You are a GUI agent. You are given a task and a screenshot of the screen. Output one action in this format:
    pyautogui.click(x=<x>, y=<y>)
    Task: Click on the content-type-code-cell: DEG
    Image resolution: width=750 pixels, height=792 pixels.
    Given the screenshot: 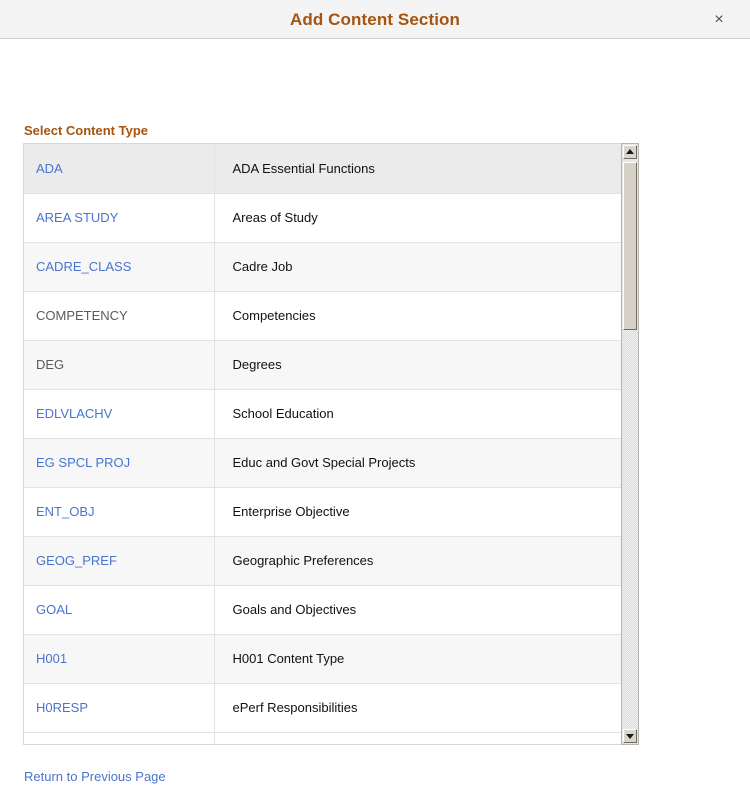 What is the action you would take?
    pyautogui.click(x=119, y=365)
    